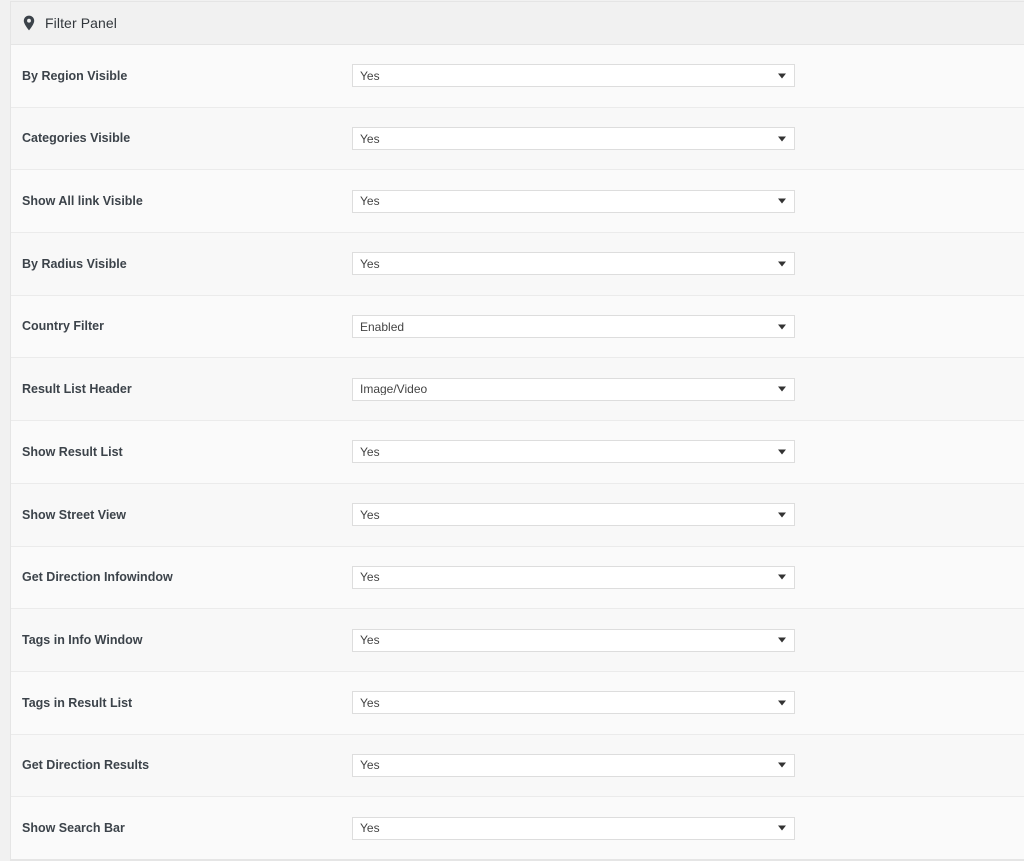  I want to click on setting-row-show-all-link-visible: Show All link Visible Yes, so click(517, 202).